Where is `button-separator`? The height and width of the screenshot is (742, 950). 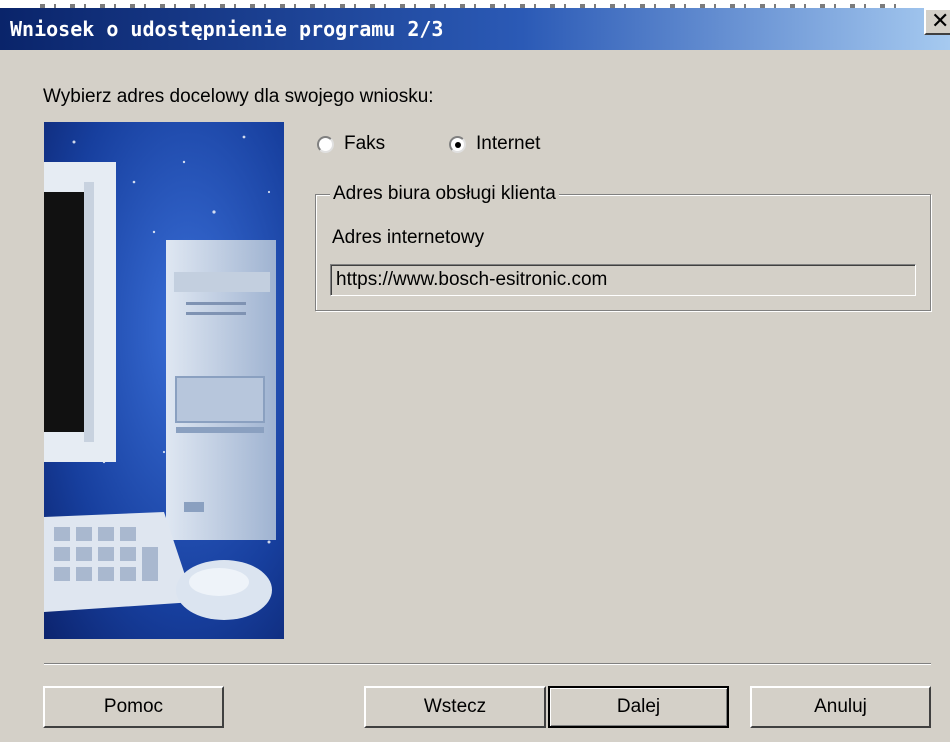
button-separator is located at coordinates (487, 664).